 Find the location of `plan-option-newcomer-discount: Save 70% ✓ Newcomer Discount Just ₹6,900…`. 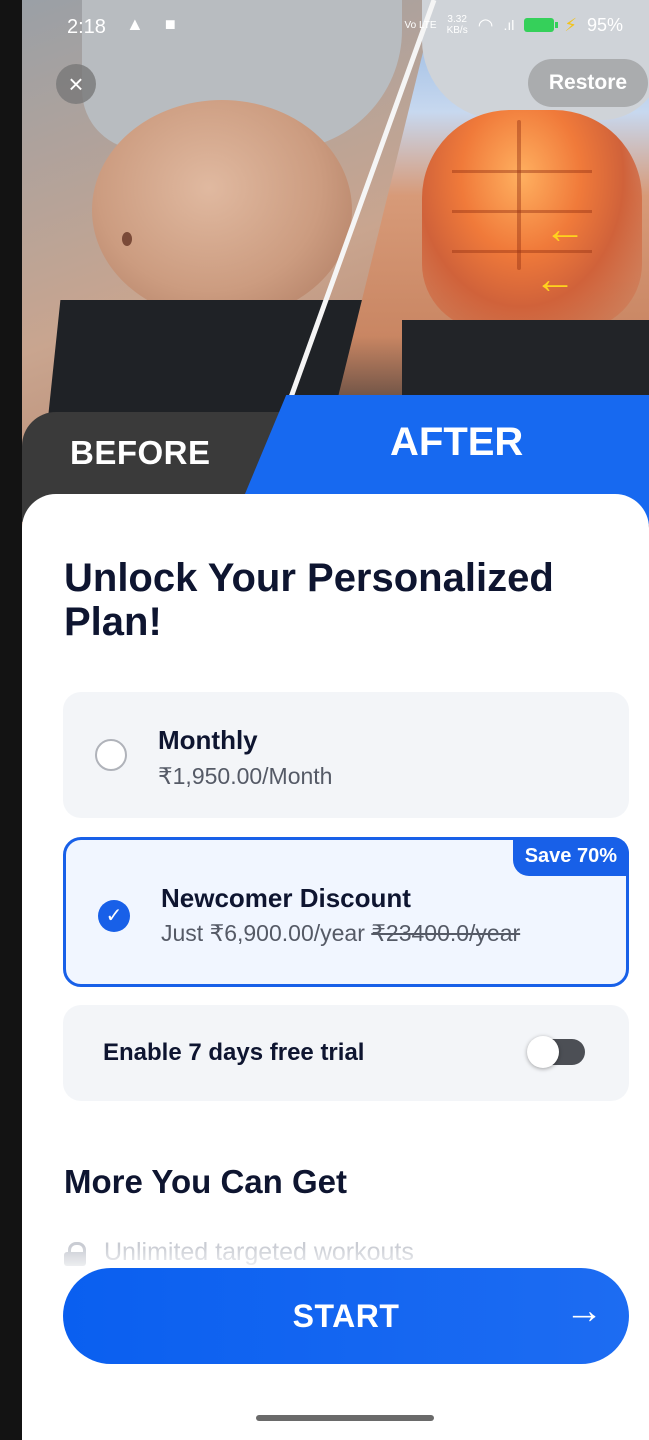

plan-option-newcomer-discount: Save 70% ✓ Newcomer Discount Just ₹6,900… is located at coordinates (346, 912).